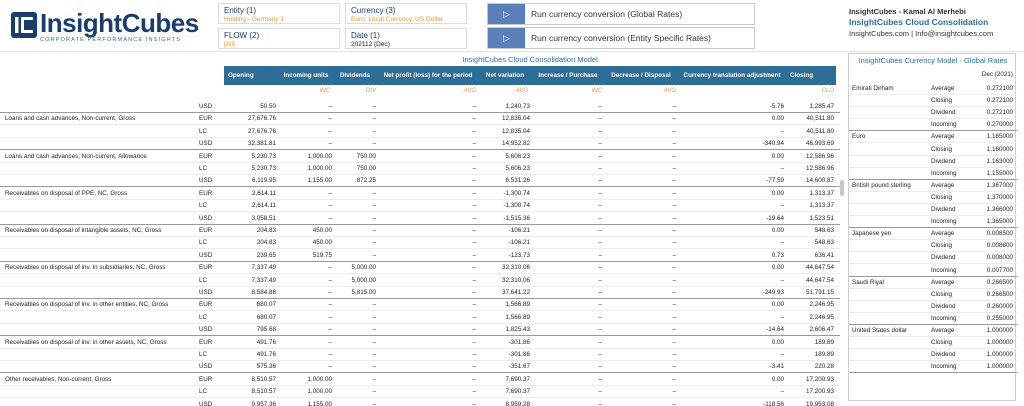  Describe the element at coordinates (250, 156) in the screenshot. I see `row-value-cell: 5,230.73` at that location.